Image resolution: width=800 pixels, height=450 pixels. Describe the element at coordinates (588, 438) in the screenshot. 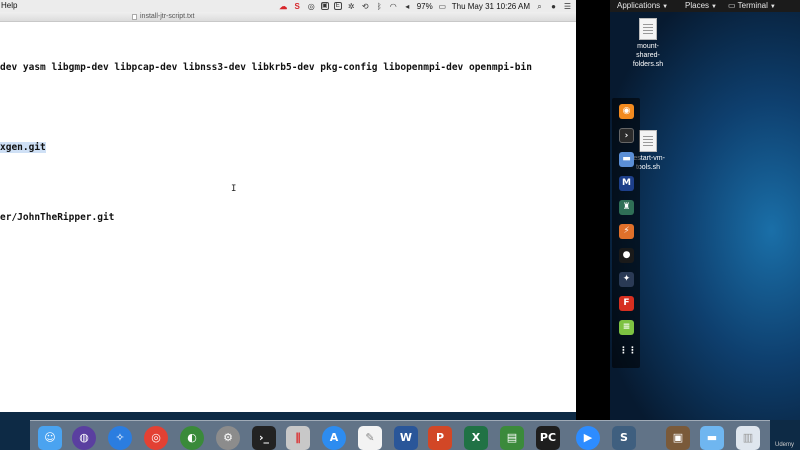

I see `zoom-icon: ▶` at that location.